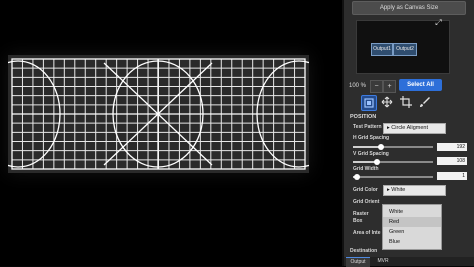  What do you see at coordinates (389, 86) in the screenshot?
I see `zoom-in-button: +` at bounding box center [389, 86].